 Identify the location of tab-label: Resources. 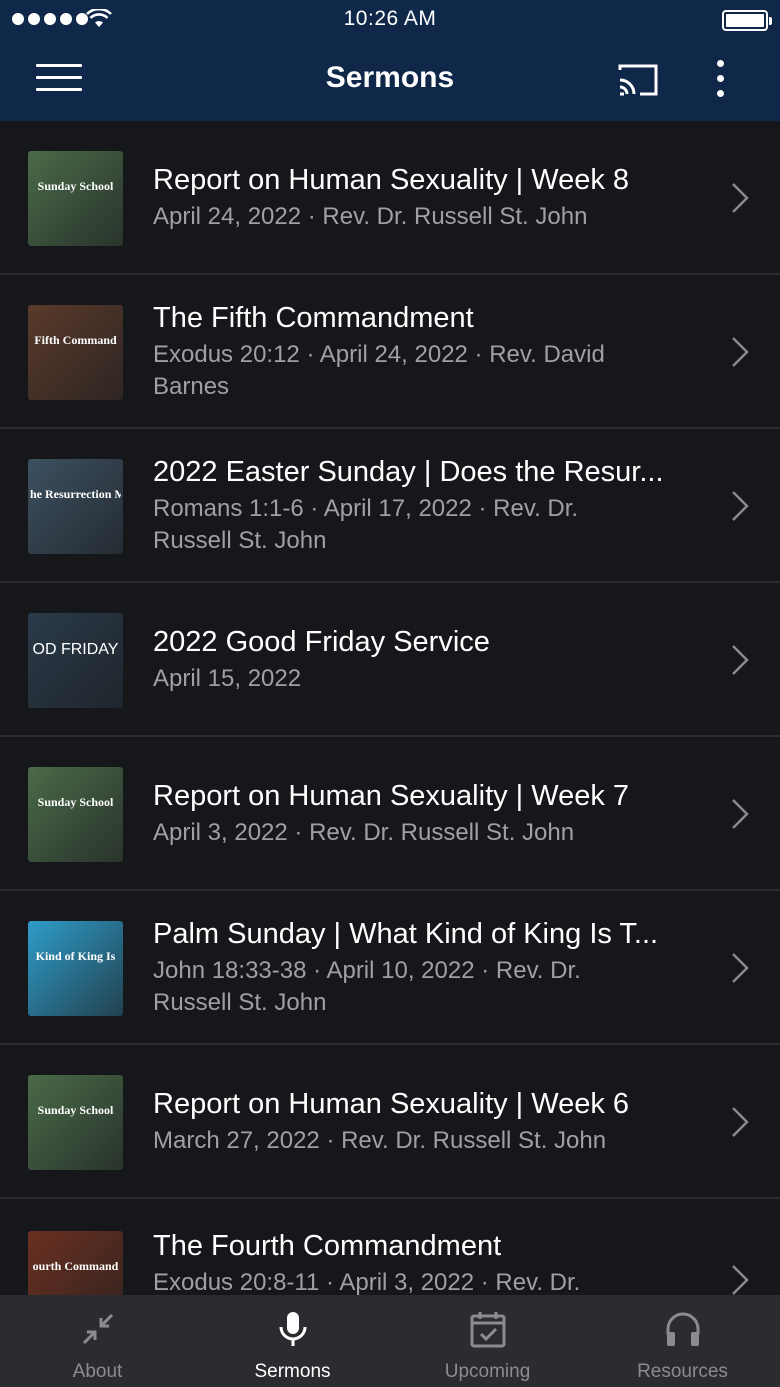
(682, 1371).